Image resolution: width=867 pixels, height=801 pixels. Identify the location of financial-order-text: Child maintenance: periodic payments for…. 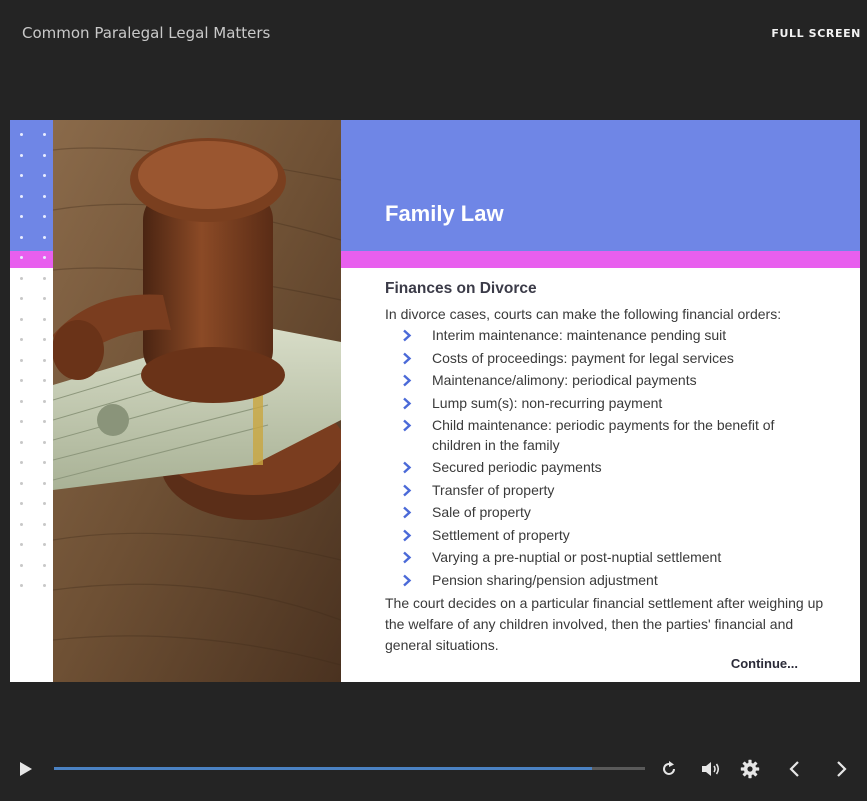
(603, 435).